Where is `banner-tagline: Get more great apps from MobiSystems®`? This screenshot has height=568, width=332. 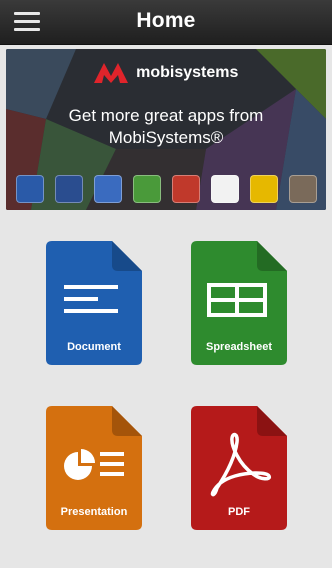 banner-tagline: Get more great apps from MobiSystems® is located at coordinates (166, 126).